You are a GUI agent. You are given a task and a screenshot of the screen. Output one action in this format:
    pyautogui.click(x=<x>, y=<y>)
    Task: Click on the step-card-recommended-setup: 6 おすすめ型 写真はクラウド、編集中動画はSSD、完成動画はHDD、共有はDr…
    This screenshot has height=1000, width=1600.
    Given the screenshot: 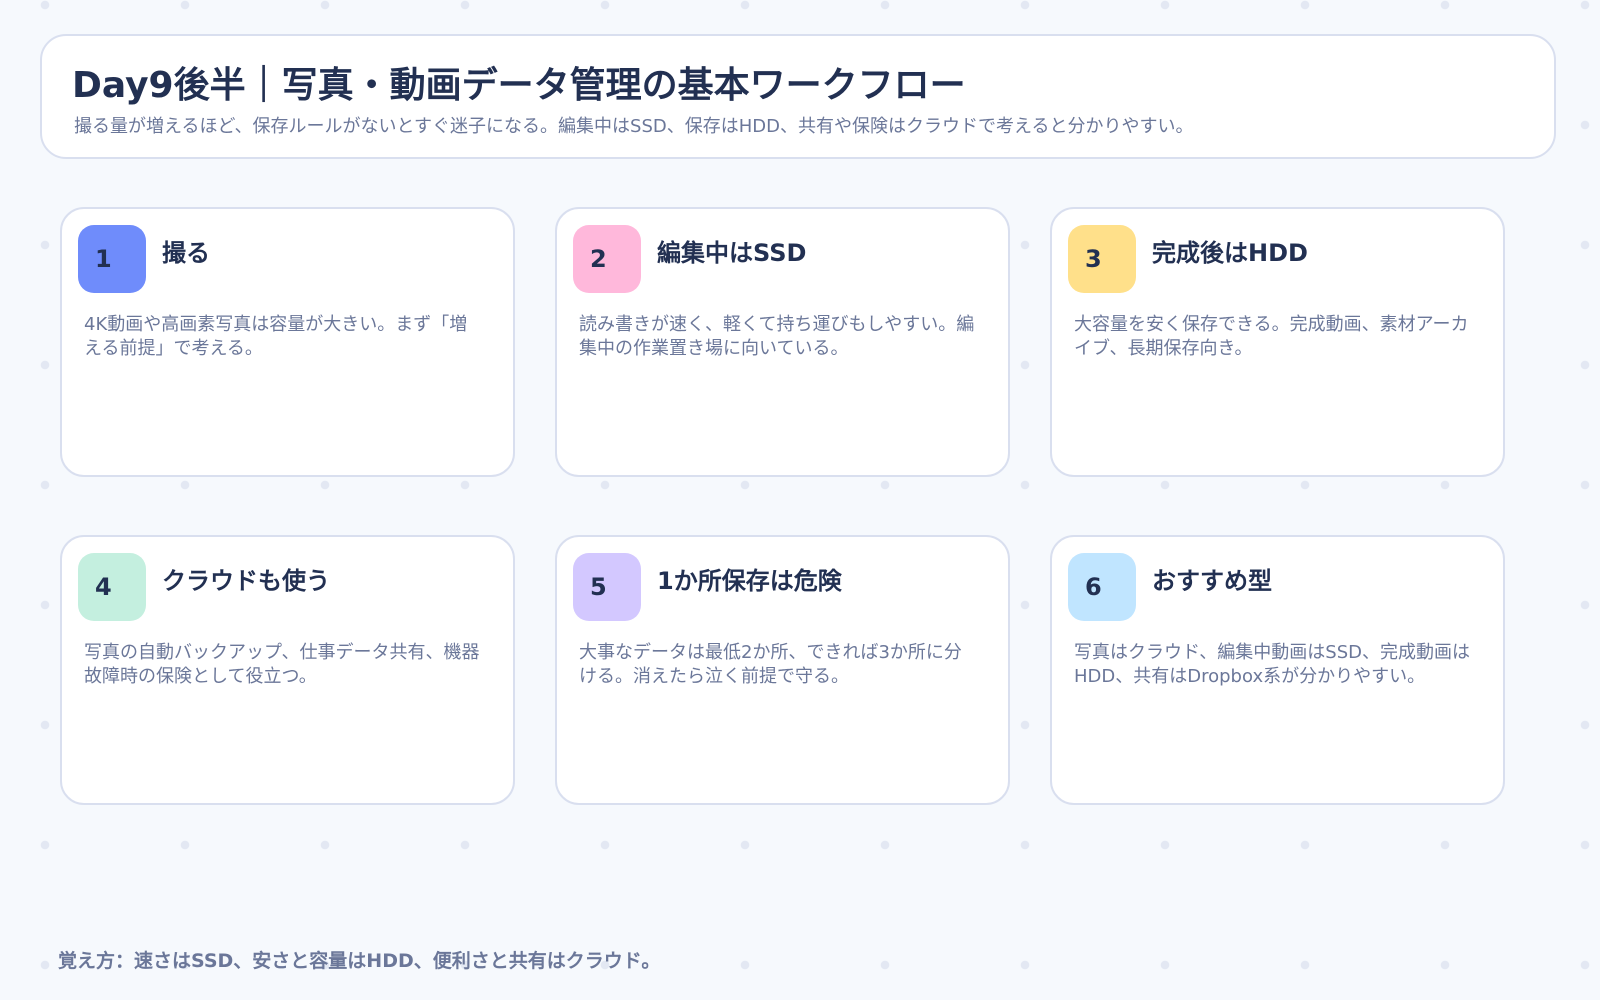 What is the action you would take?
    pyautogui.click(x=1277, y=670)
    